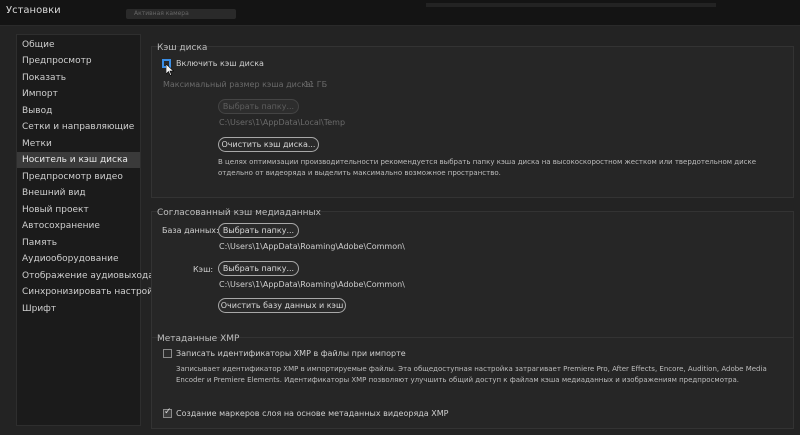  What do you see at coordinates (78, 193) in the screenshot?
I see `sidebar-item-appearance: Внешний вид` at bounding box center [78, 193].